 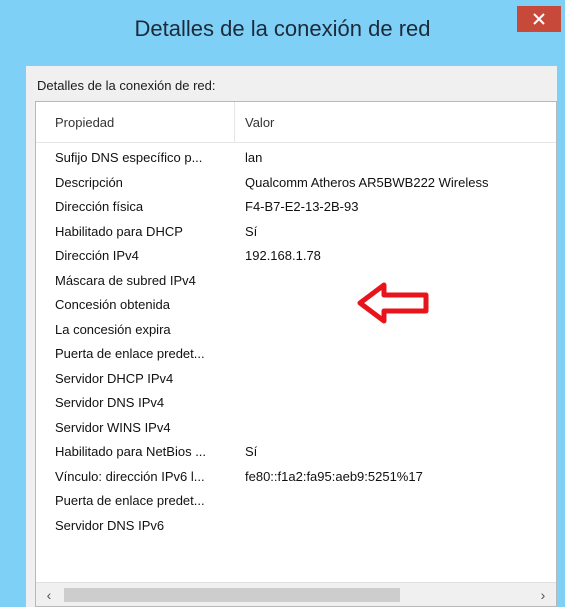 What do you see at coordinates (393, 303) in the screenshot?
I see `red-arrow-annotation` at bounding box center [393, 303].